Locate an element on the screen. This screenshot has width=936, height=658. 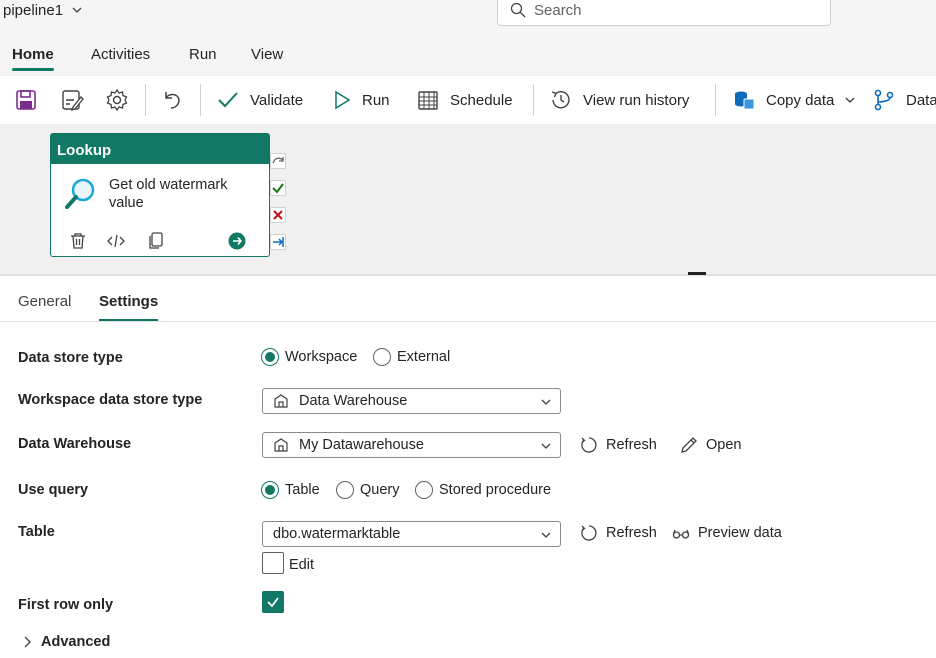
first-row-only-checkbox is located at coordinates (273, 602).